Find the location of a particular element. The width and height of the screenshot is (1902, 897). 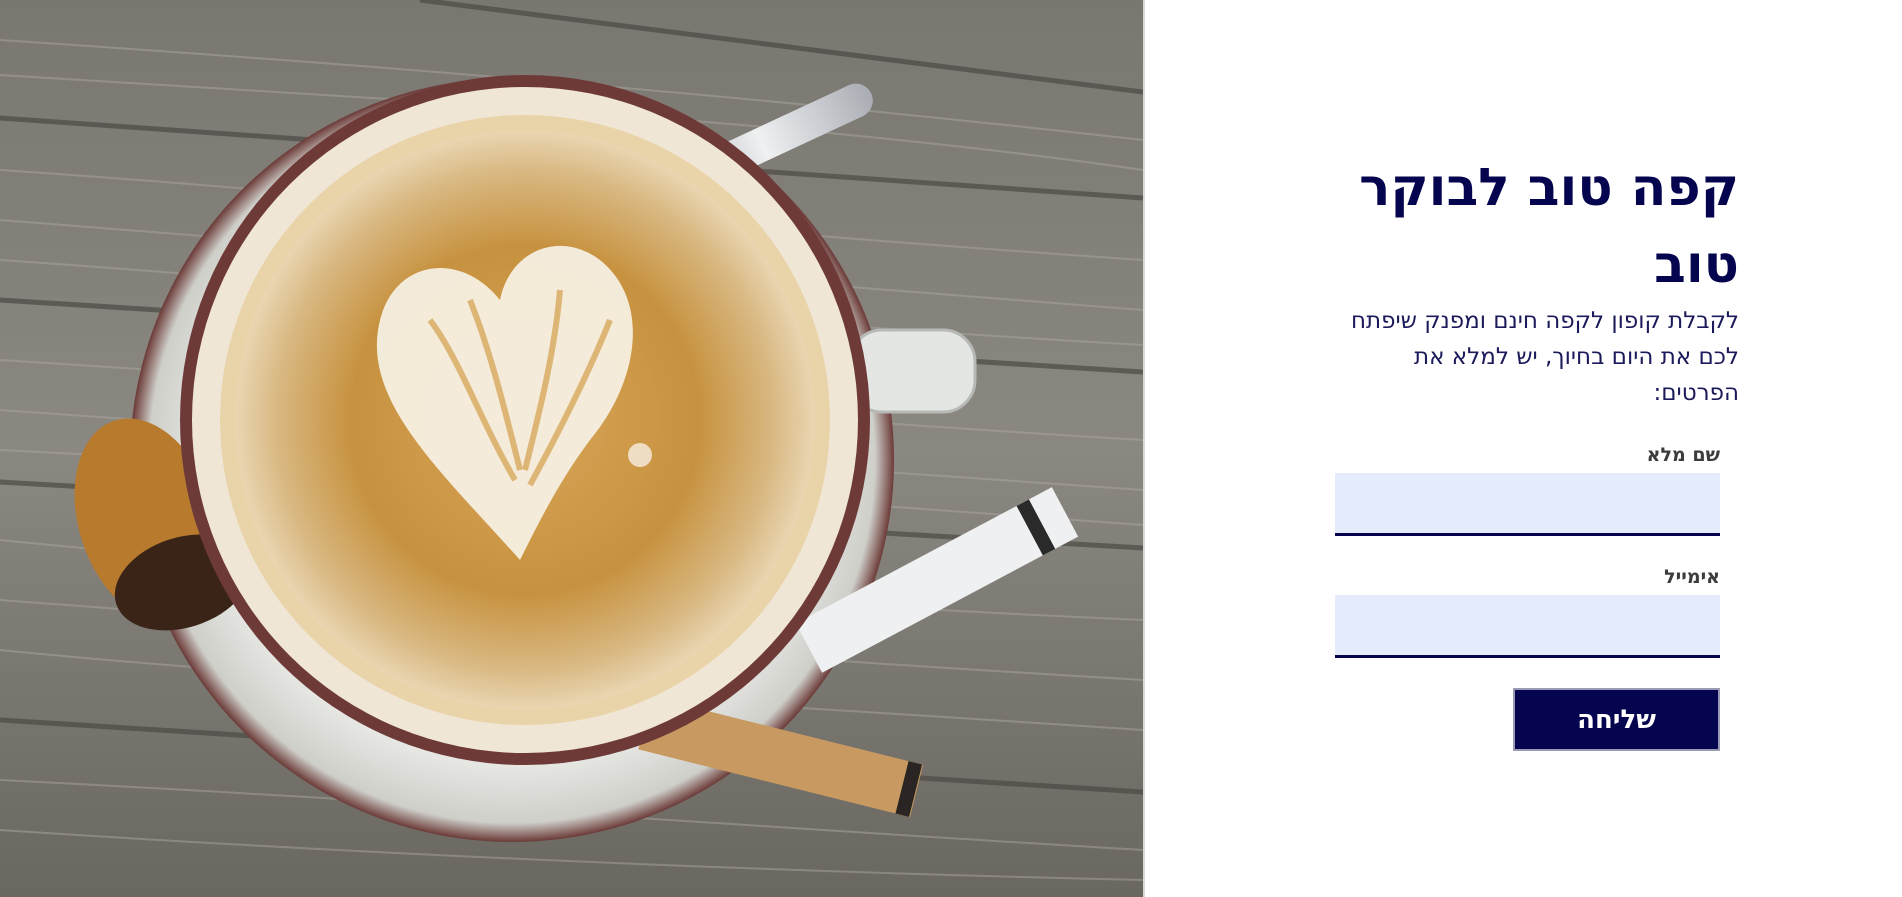

full-name-label: שם מלא is located at coordinates (1683, 455).